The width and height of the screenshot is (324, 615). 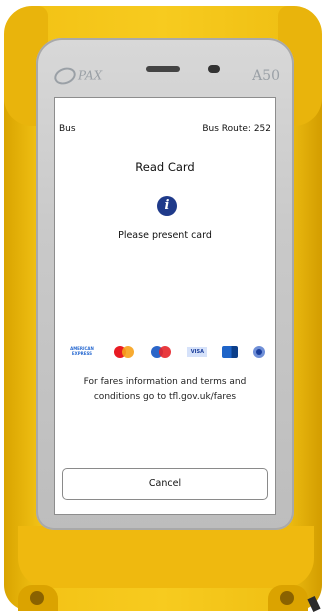 What do you see at coordinates (314, 604) in the screenshot?
I see `strap` at bounding box center [314, 604].